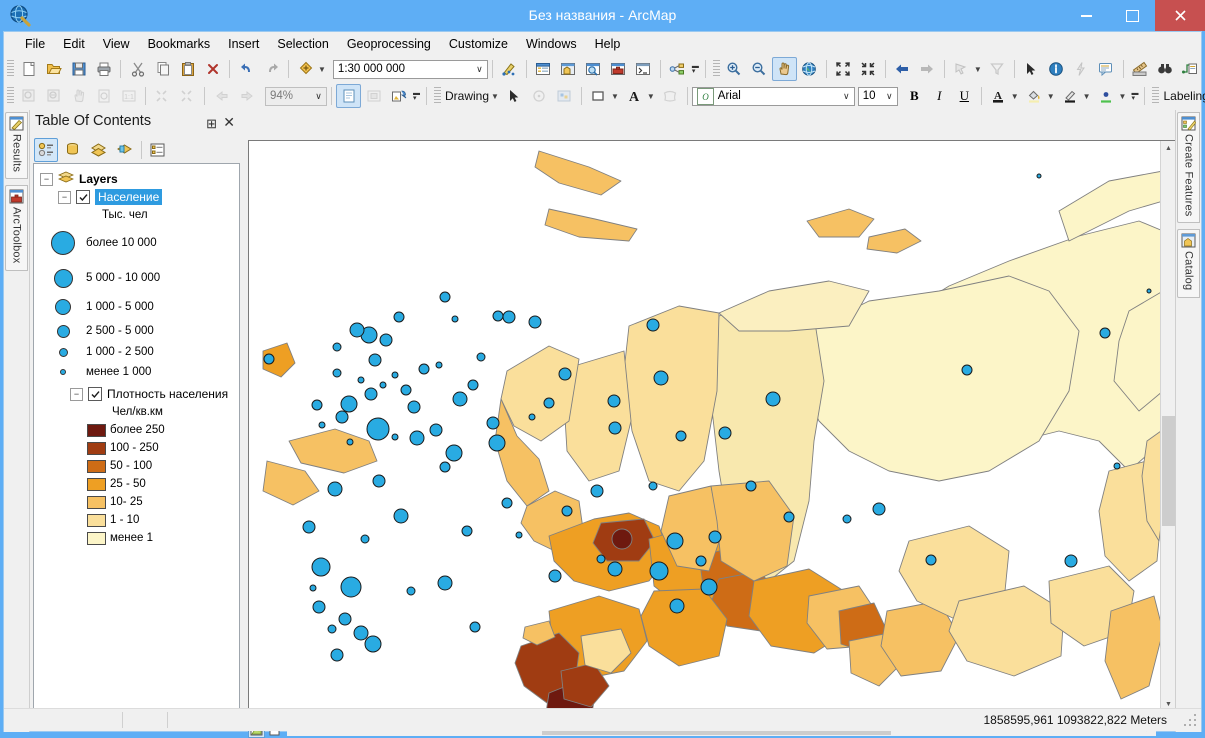 The image size is (1205, 738). I want to click on fixed-zoom-out-icon, so click(868, 69).